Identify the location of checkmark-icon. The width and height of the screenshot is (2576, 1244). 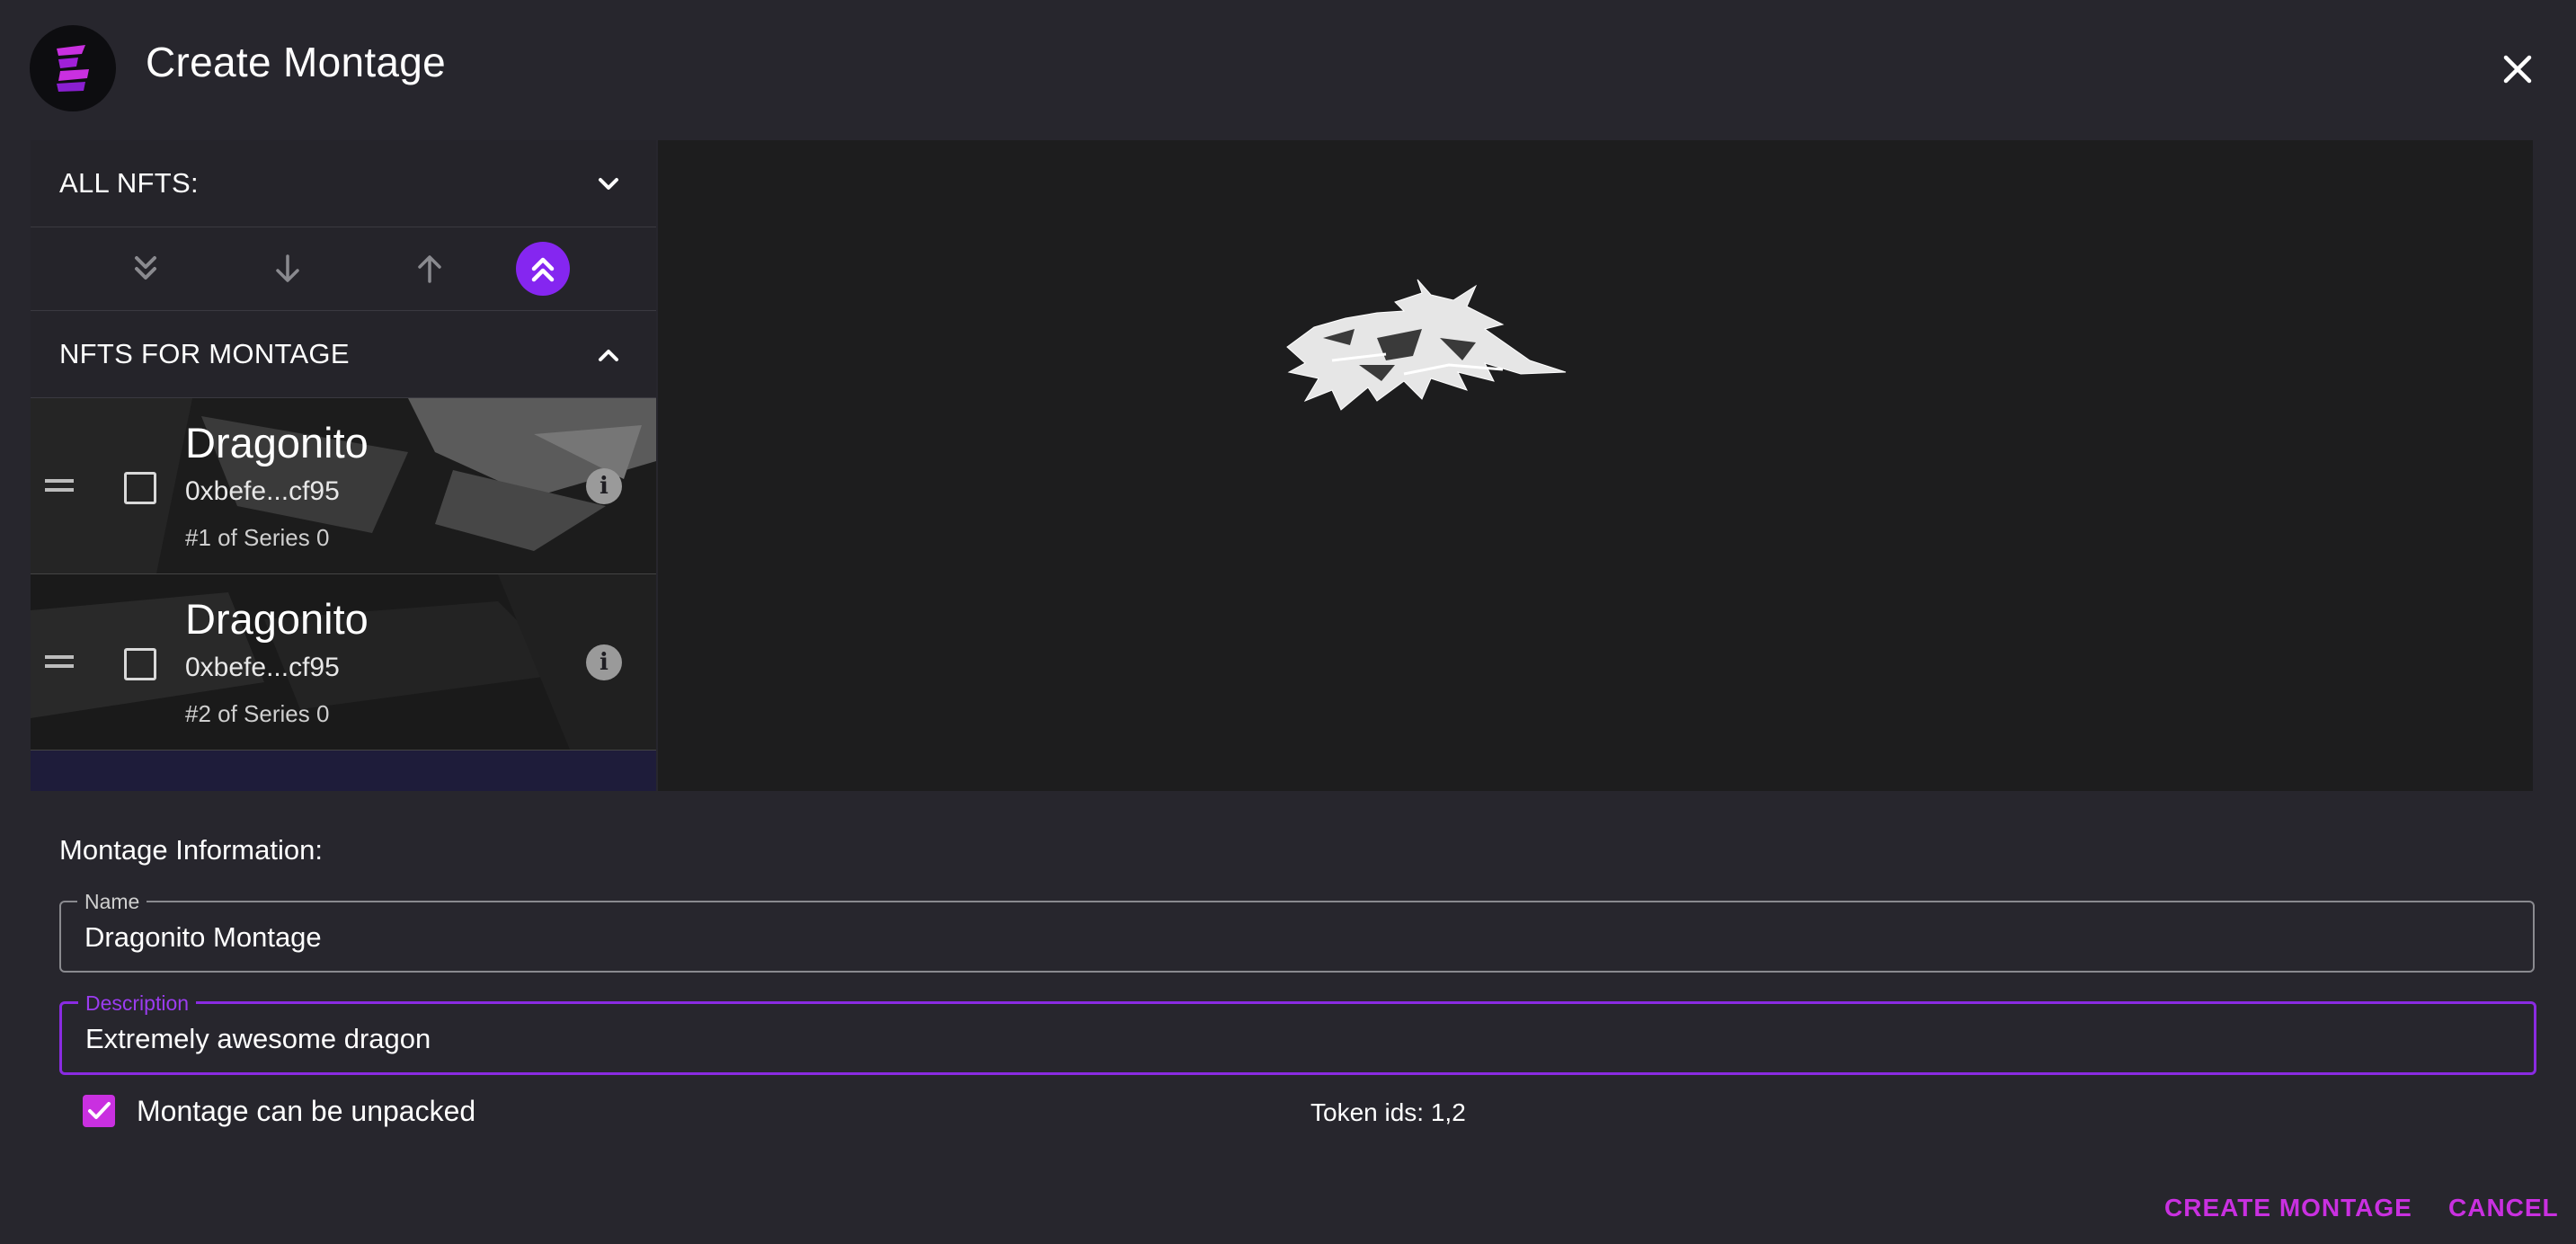
(99, 1110).